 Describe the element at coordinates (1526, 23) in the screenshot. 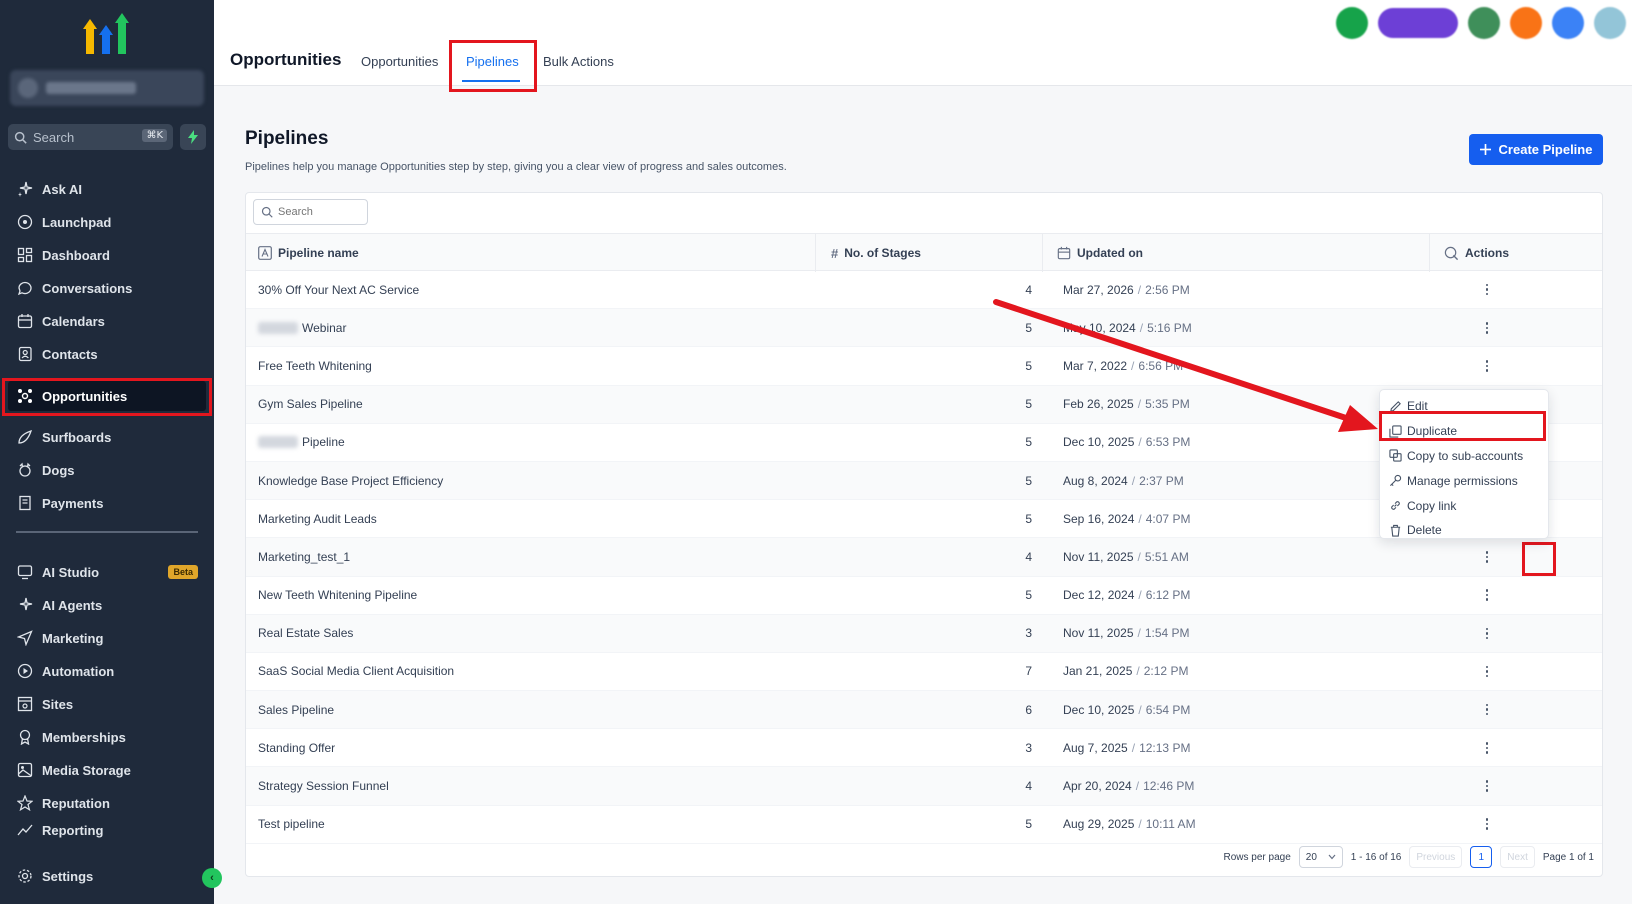

I see `notification-icon` at that location.